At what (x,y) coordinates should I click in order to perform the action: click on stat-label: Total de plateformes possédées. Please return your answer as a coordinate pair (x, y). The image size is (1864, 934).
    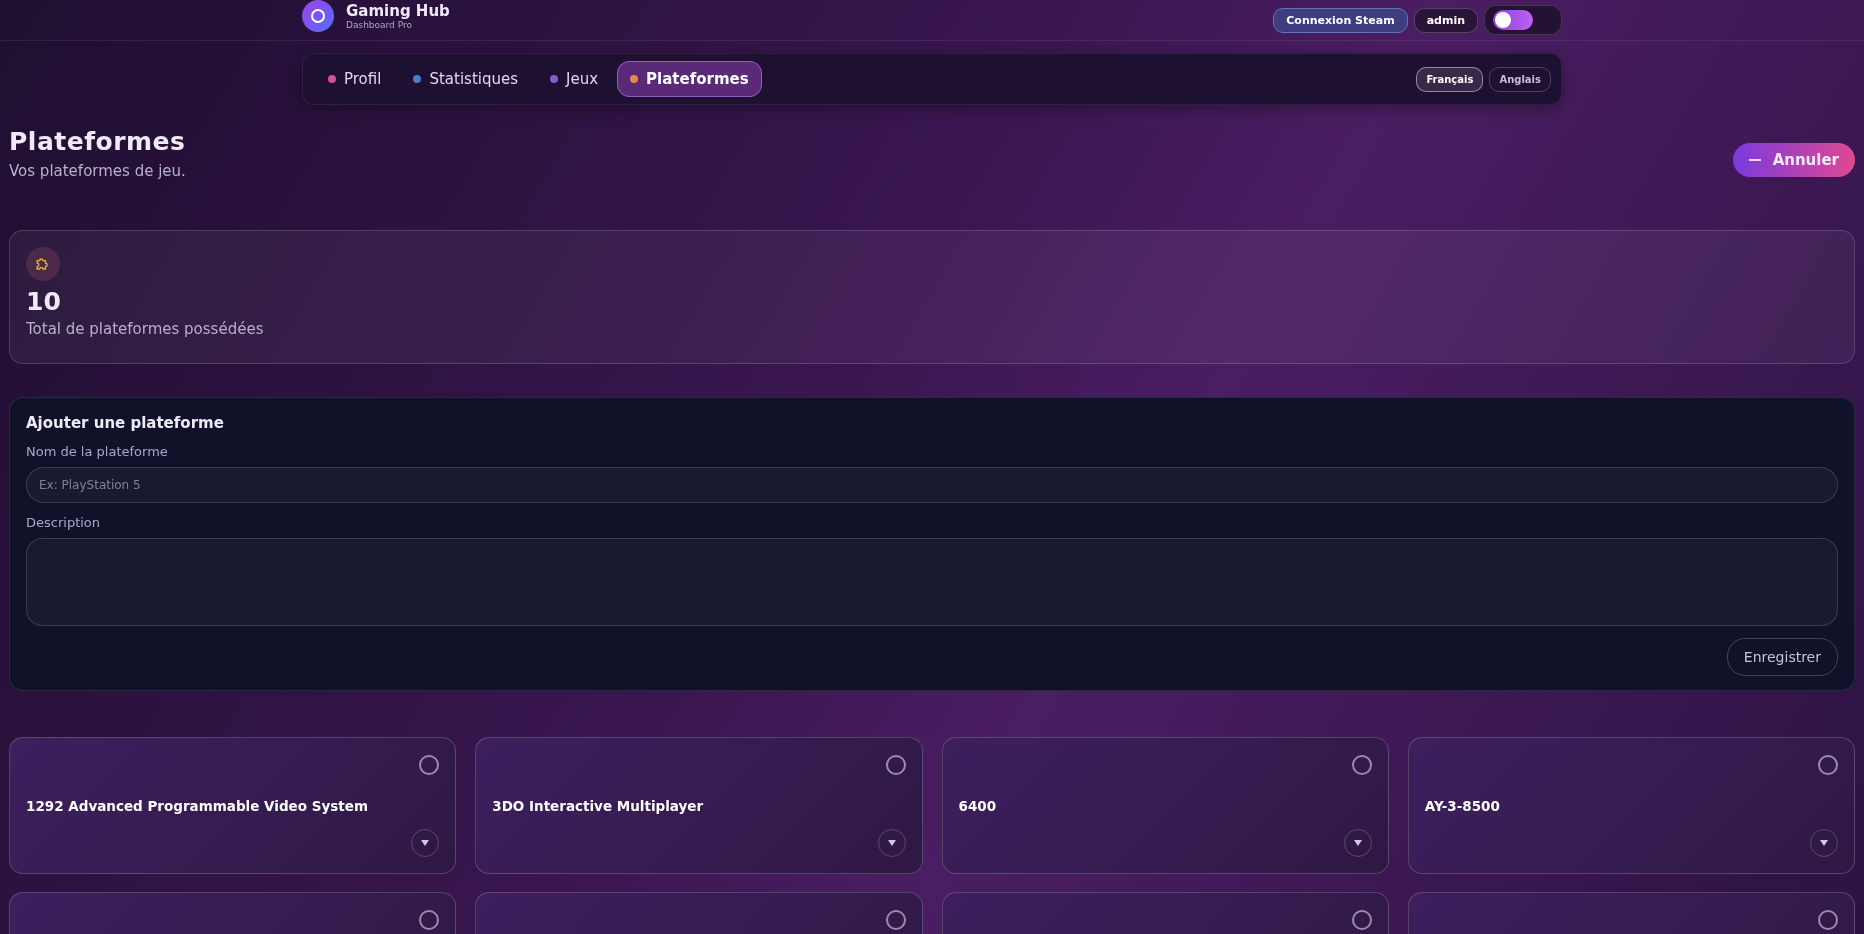
    Looking at the image, I should click on (145, 329).